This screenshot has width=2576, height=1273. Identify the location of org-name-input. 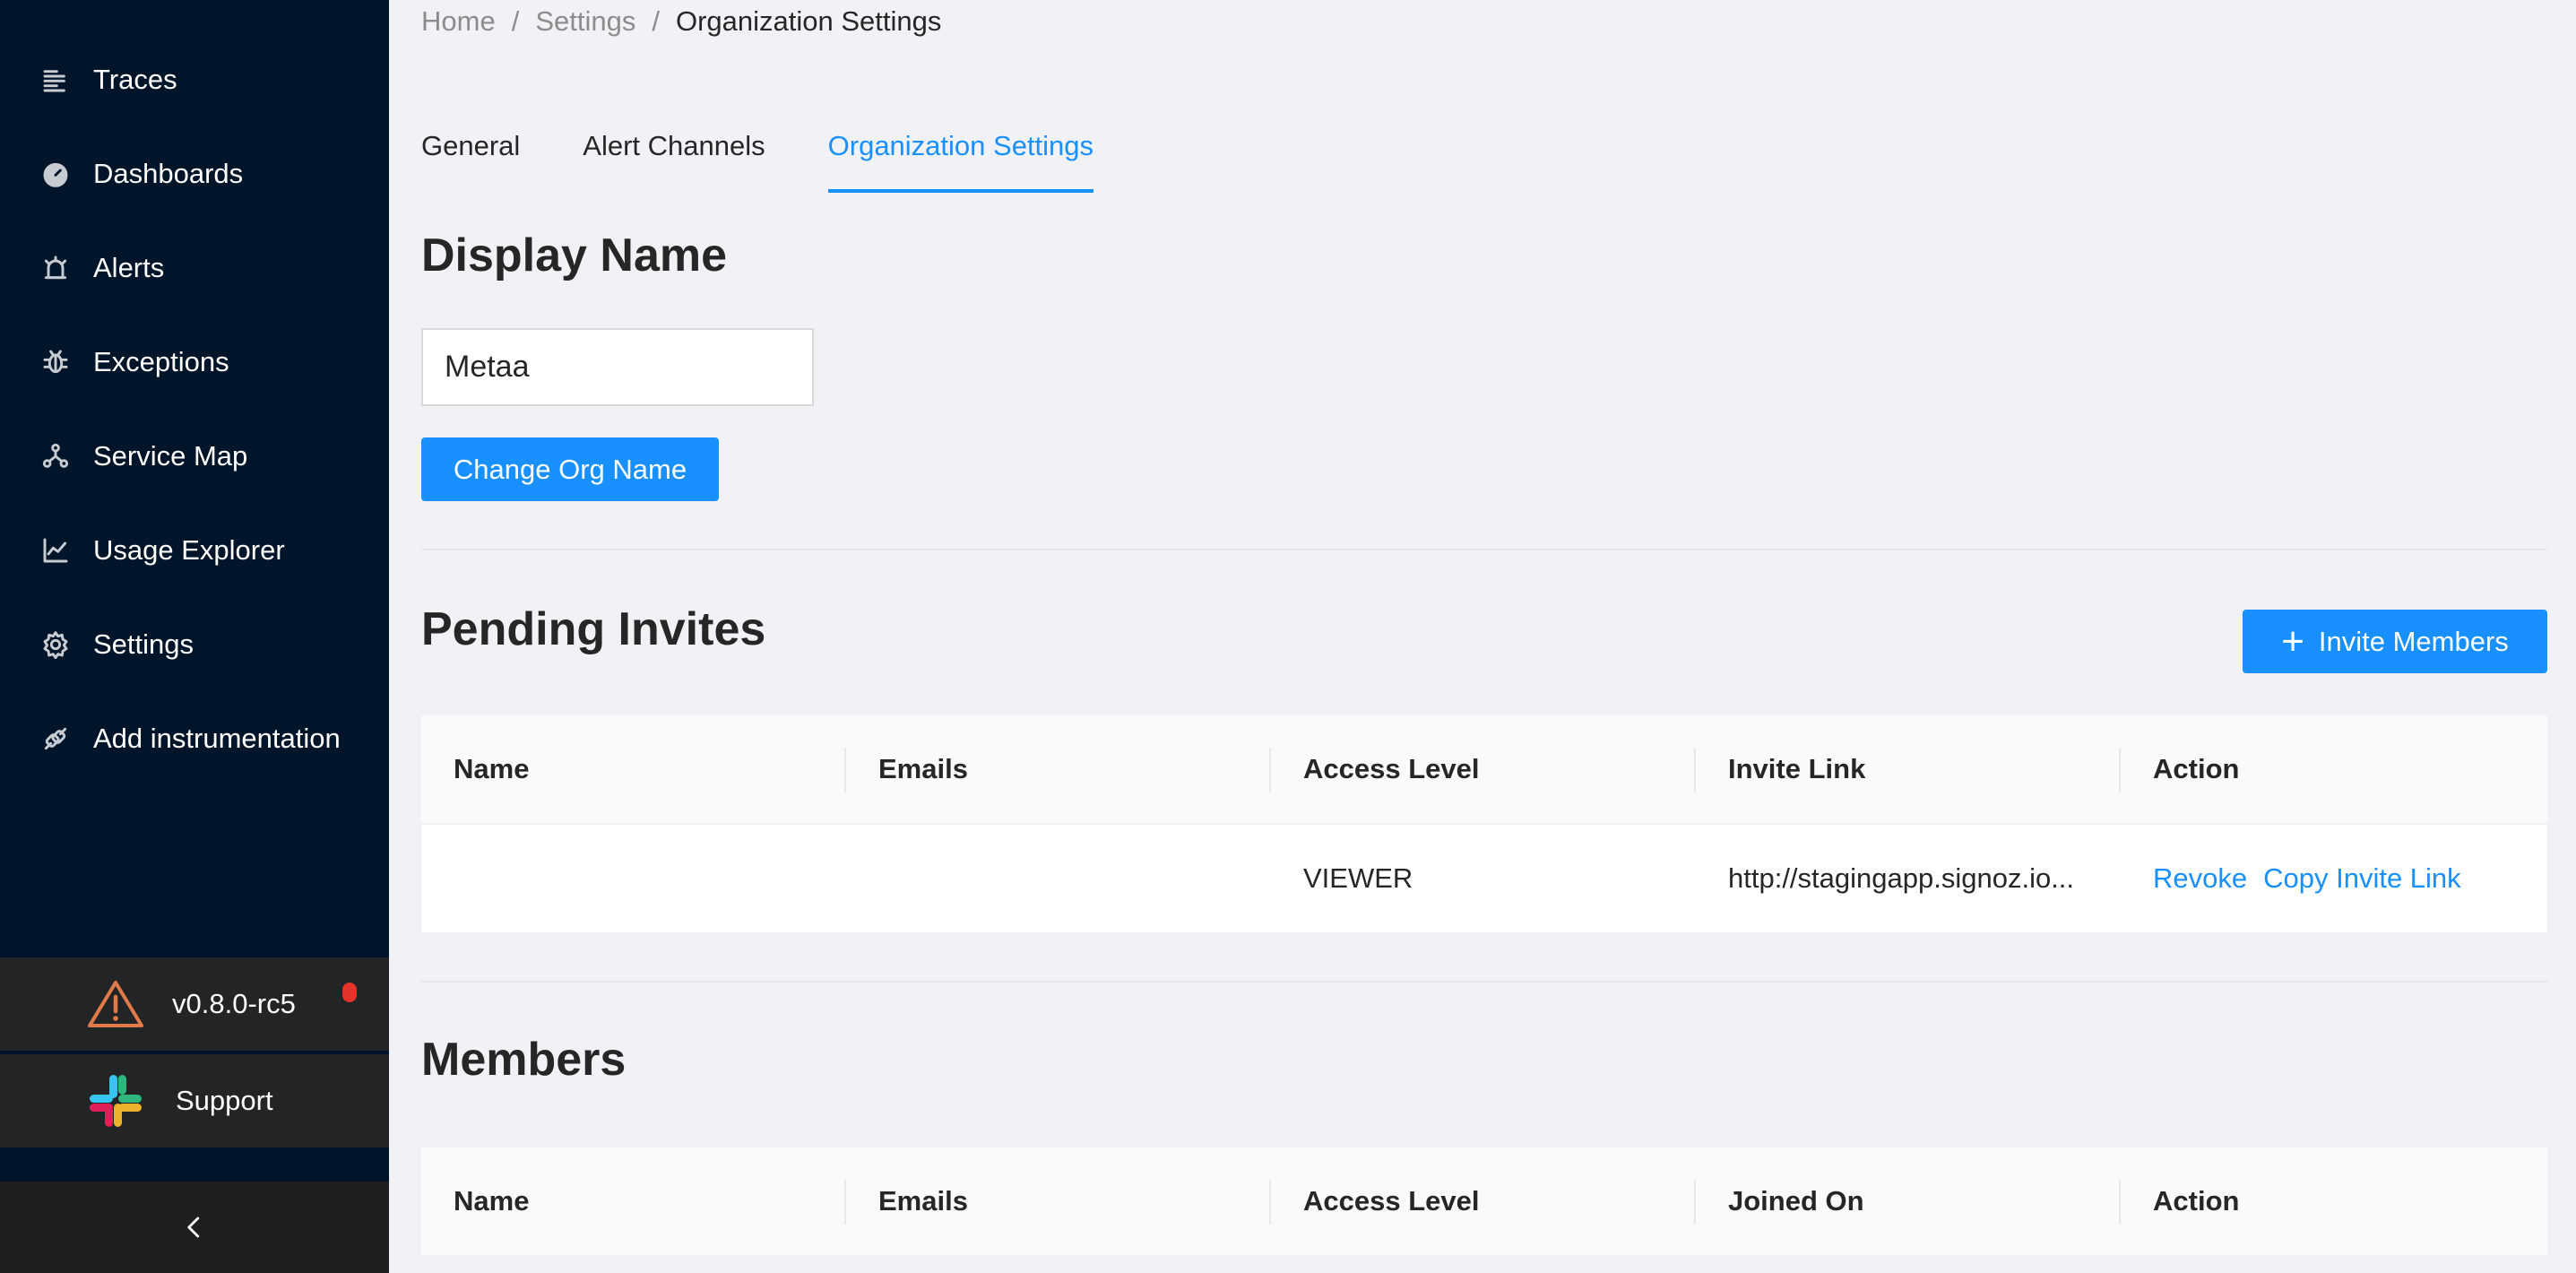
(617, 367).